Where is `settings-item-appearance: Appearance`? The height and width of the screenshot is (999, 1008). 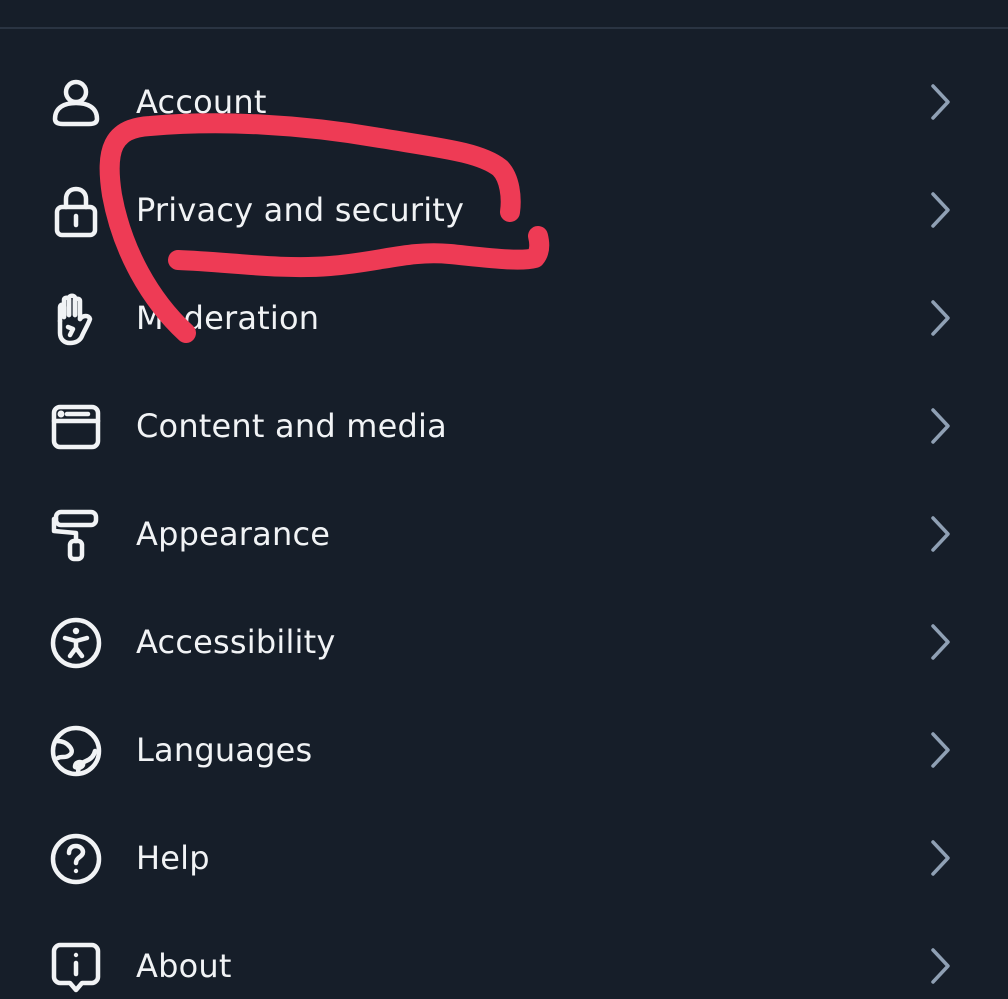
settings-item-appearance: Appearance is located at coordinates (504, 534).